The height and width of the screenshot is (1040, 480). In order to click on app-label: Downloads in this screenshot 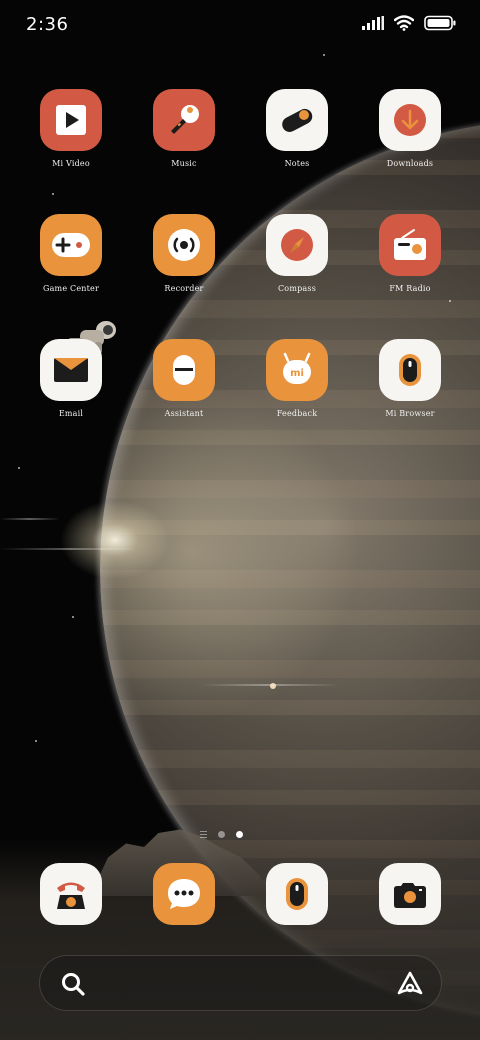, I will do `click(410, 163)`.